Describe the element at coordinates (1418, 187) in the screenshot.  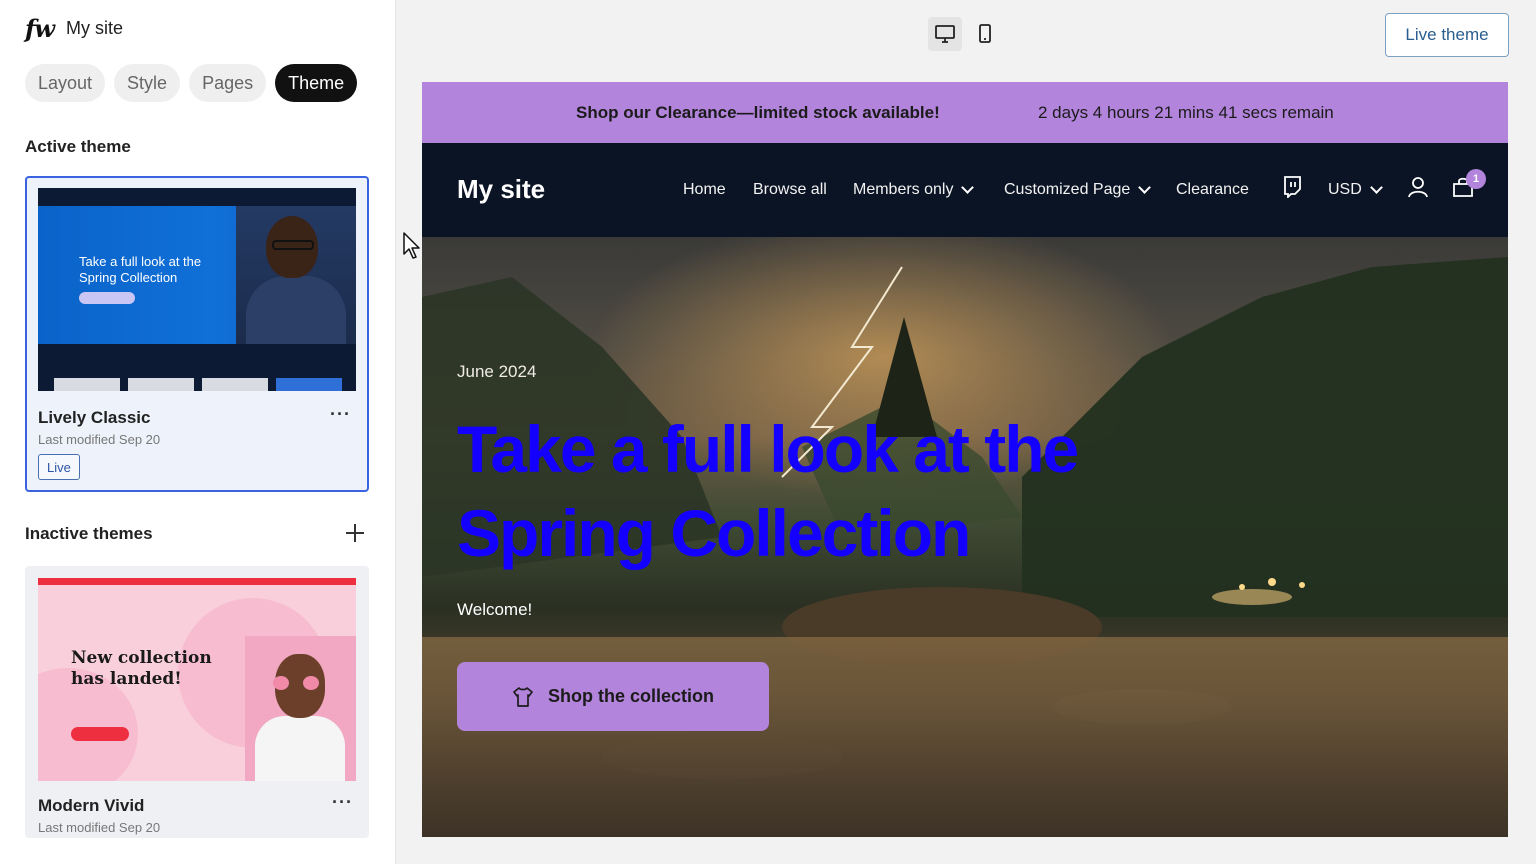
I see `account-icon` at that location.